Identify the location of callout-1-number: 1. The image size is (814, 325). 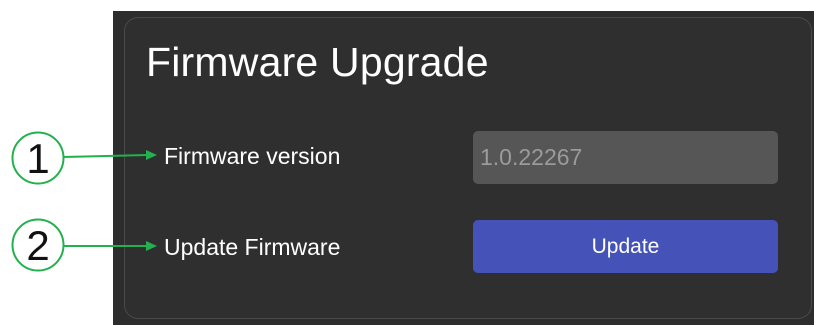
(37, 158).